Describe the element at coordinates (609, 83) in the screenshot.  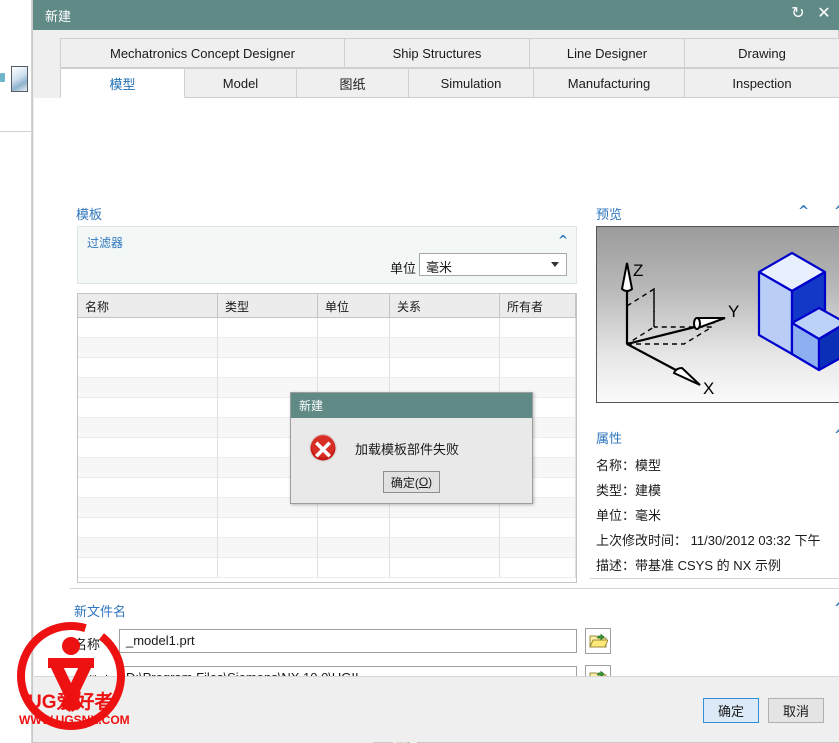
I see `tab-manufacturing: Manufacturing` at that location.